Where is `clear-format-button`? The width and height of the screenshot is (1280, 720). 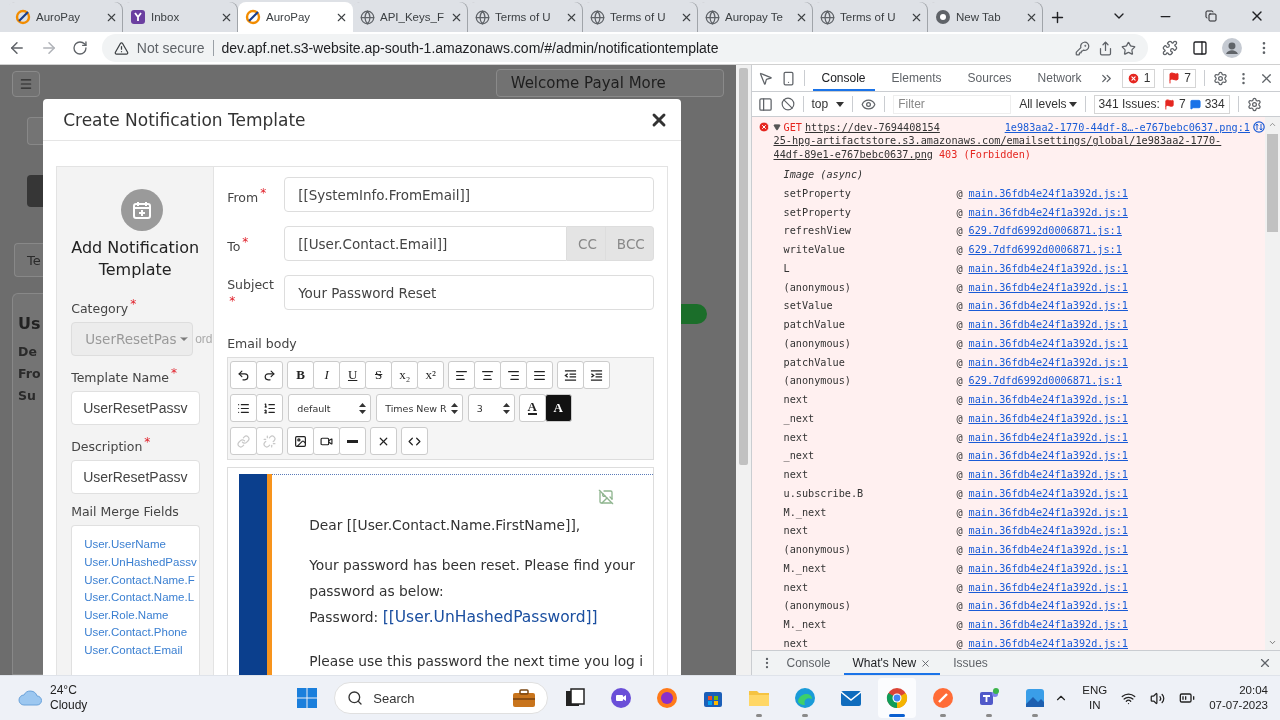 clear-format-button is located at coordinates (384, 441).